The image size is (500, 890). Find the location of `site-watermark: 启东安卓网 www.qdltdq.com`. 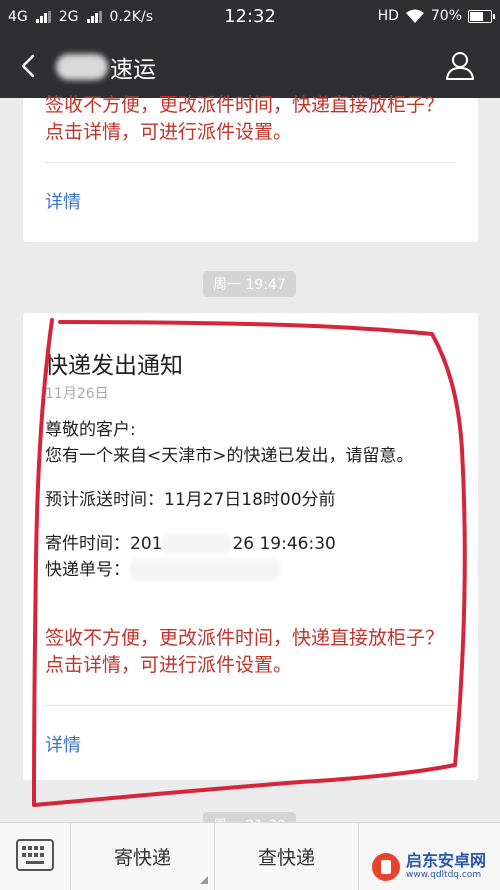

site-watermark: 启东安卓网 www.qdltdq.com is located at coordinates (429, 866).